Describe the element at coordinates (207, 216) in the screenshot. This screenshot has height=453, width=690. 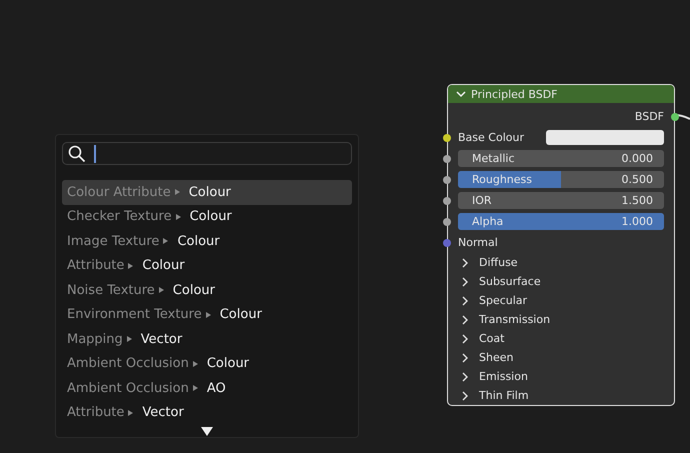
I see `search-result-item: Checker Texture Colour` at that location.